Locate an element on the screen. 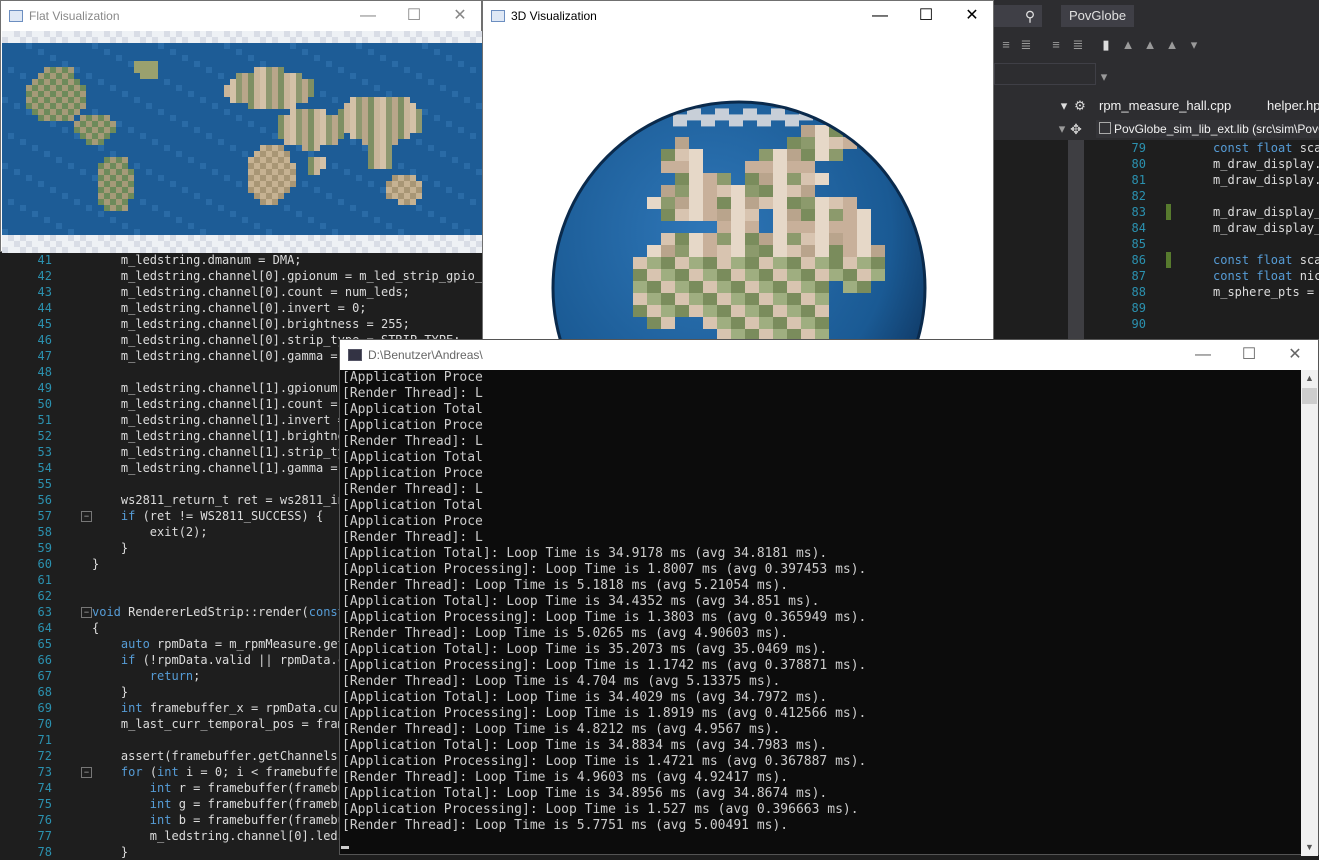 The height and width of the screenshot is (860, 1319). line-number: 61 is located at coordinates (44, 580).